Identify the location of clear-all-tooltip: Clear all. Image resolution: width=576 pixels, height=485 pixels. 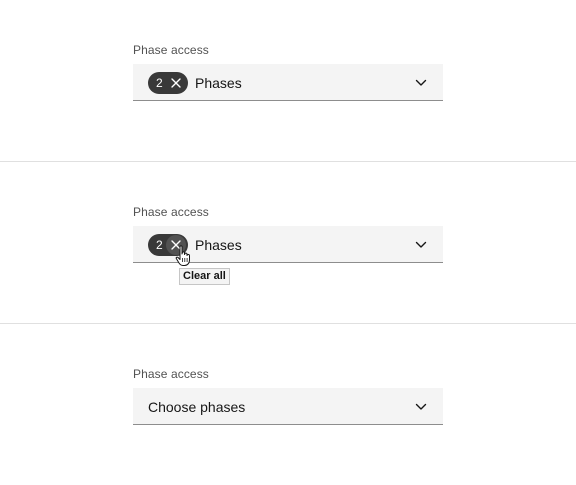
(204, 276).